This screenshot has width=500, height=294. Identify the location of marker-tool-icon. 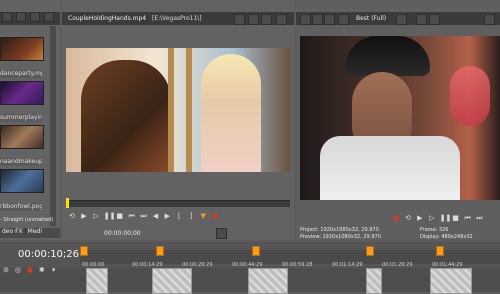
(266, 19).